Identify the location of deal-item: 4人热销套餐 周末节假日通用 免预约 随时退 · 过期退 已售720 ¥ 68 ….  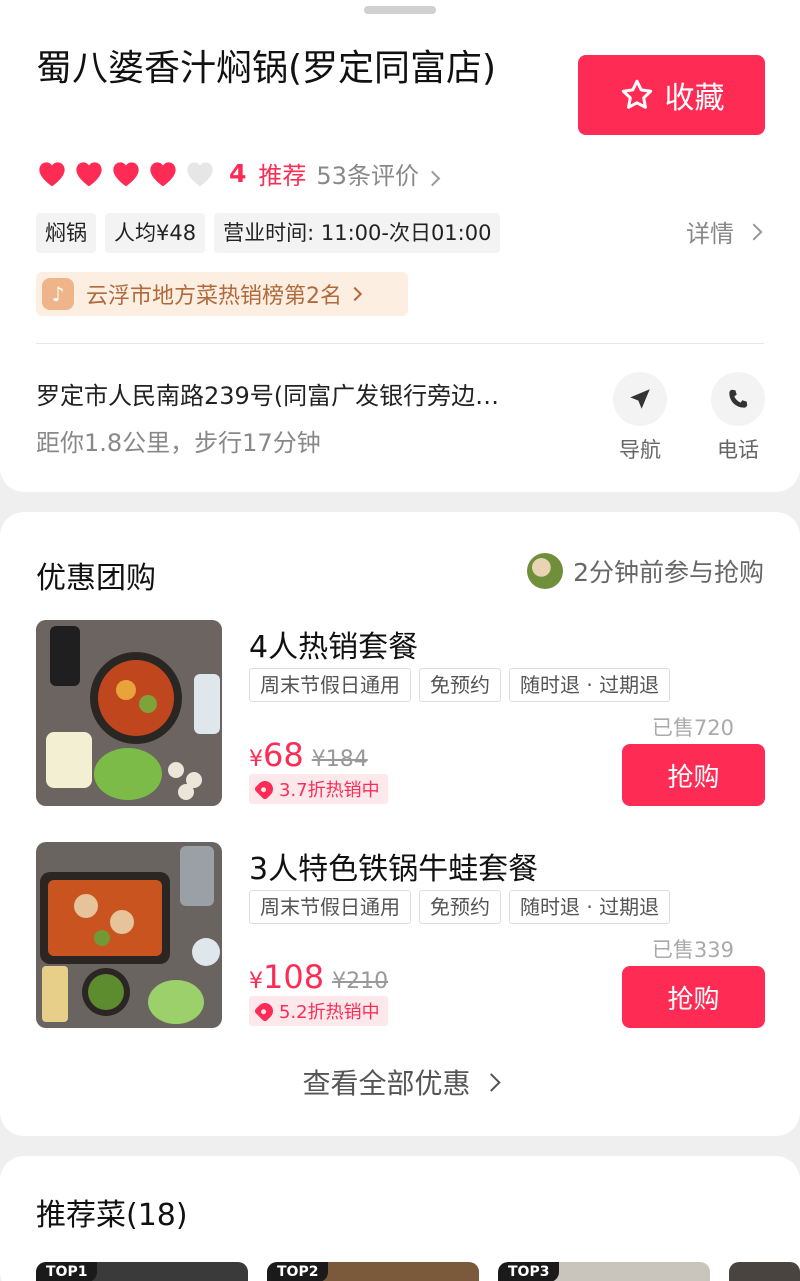
(400, 713).